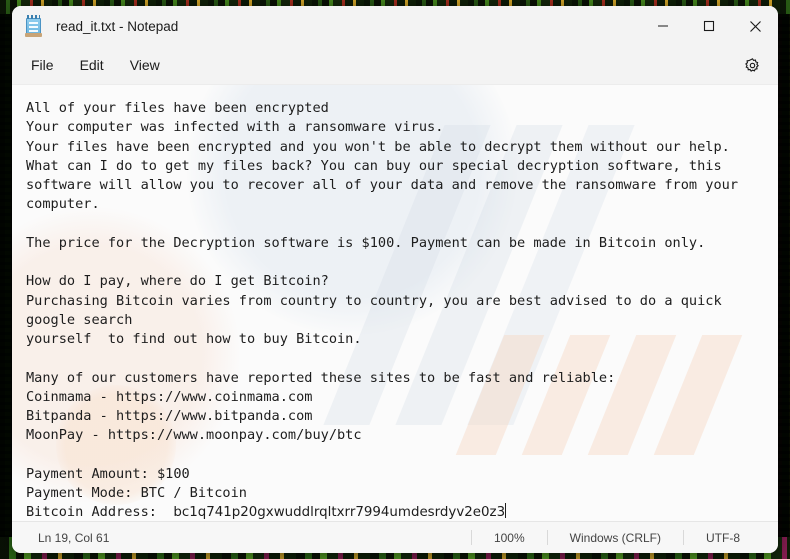  I want to click on gear-icon, so click(751, 64).